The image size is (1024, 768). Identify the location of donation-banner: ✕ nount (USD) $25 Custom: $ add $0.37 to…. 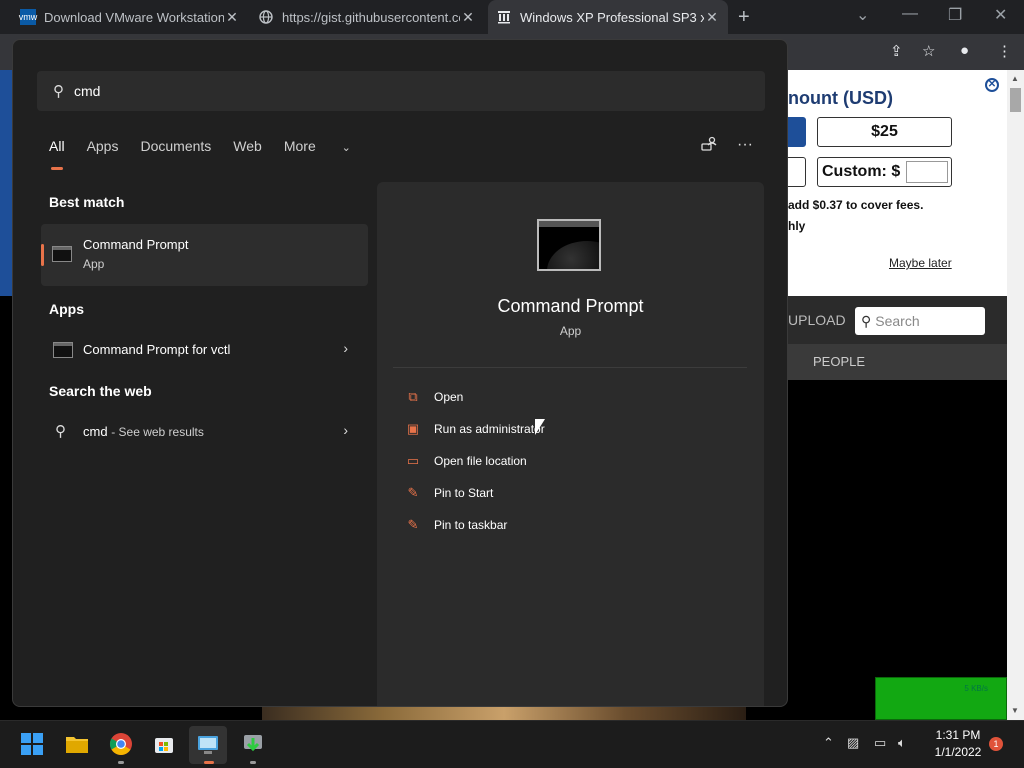
(897, 183).